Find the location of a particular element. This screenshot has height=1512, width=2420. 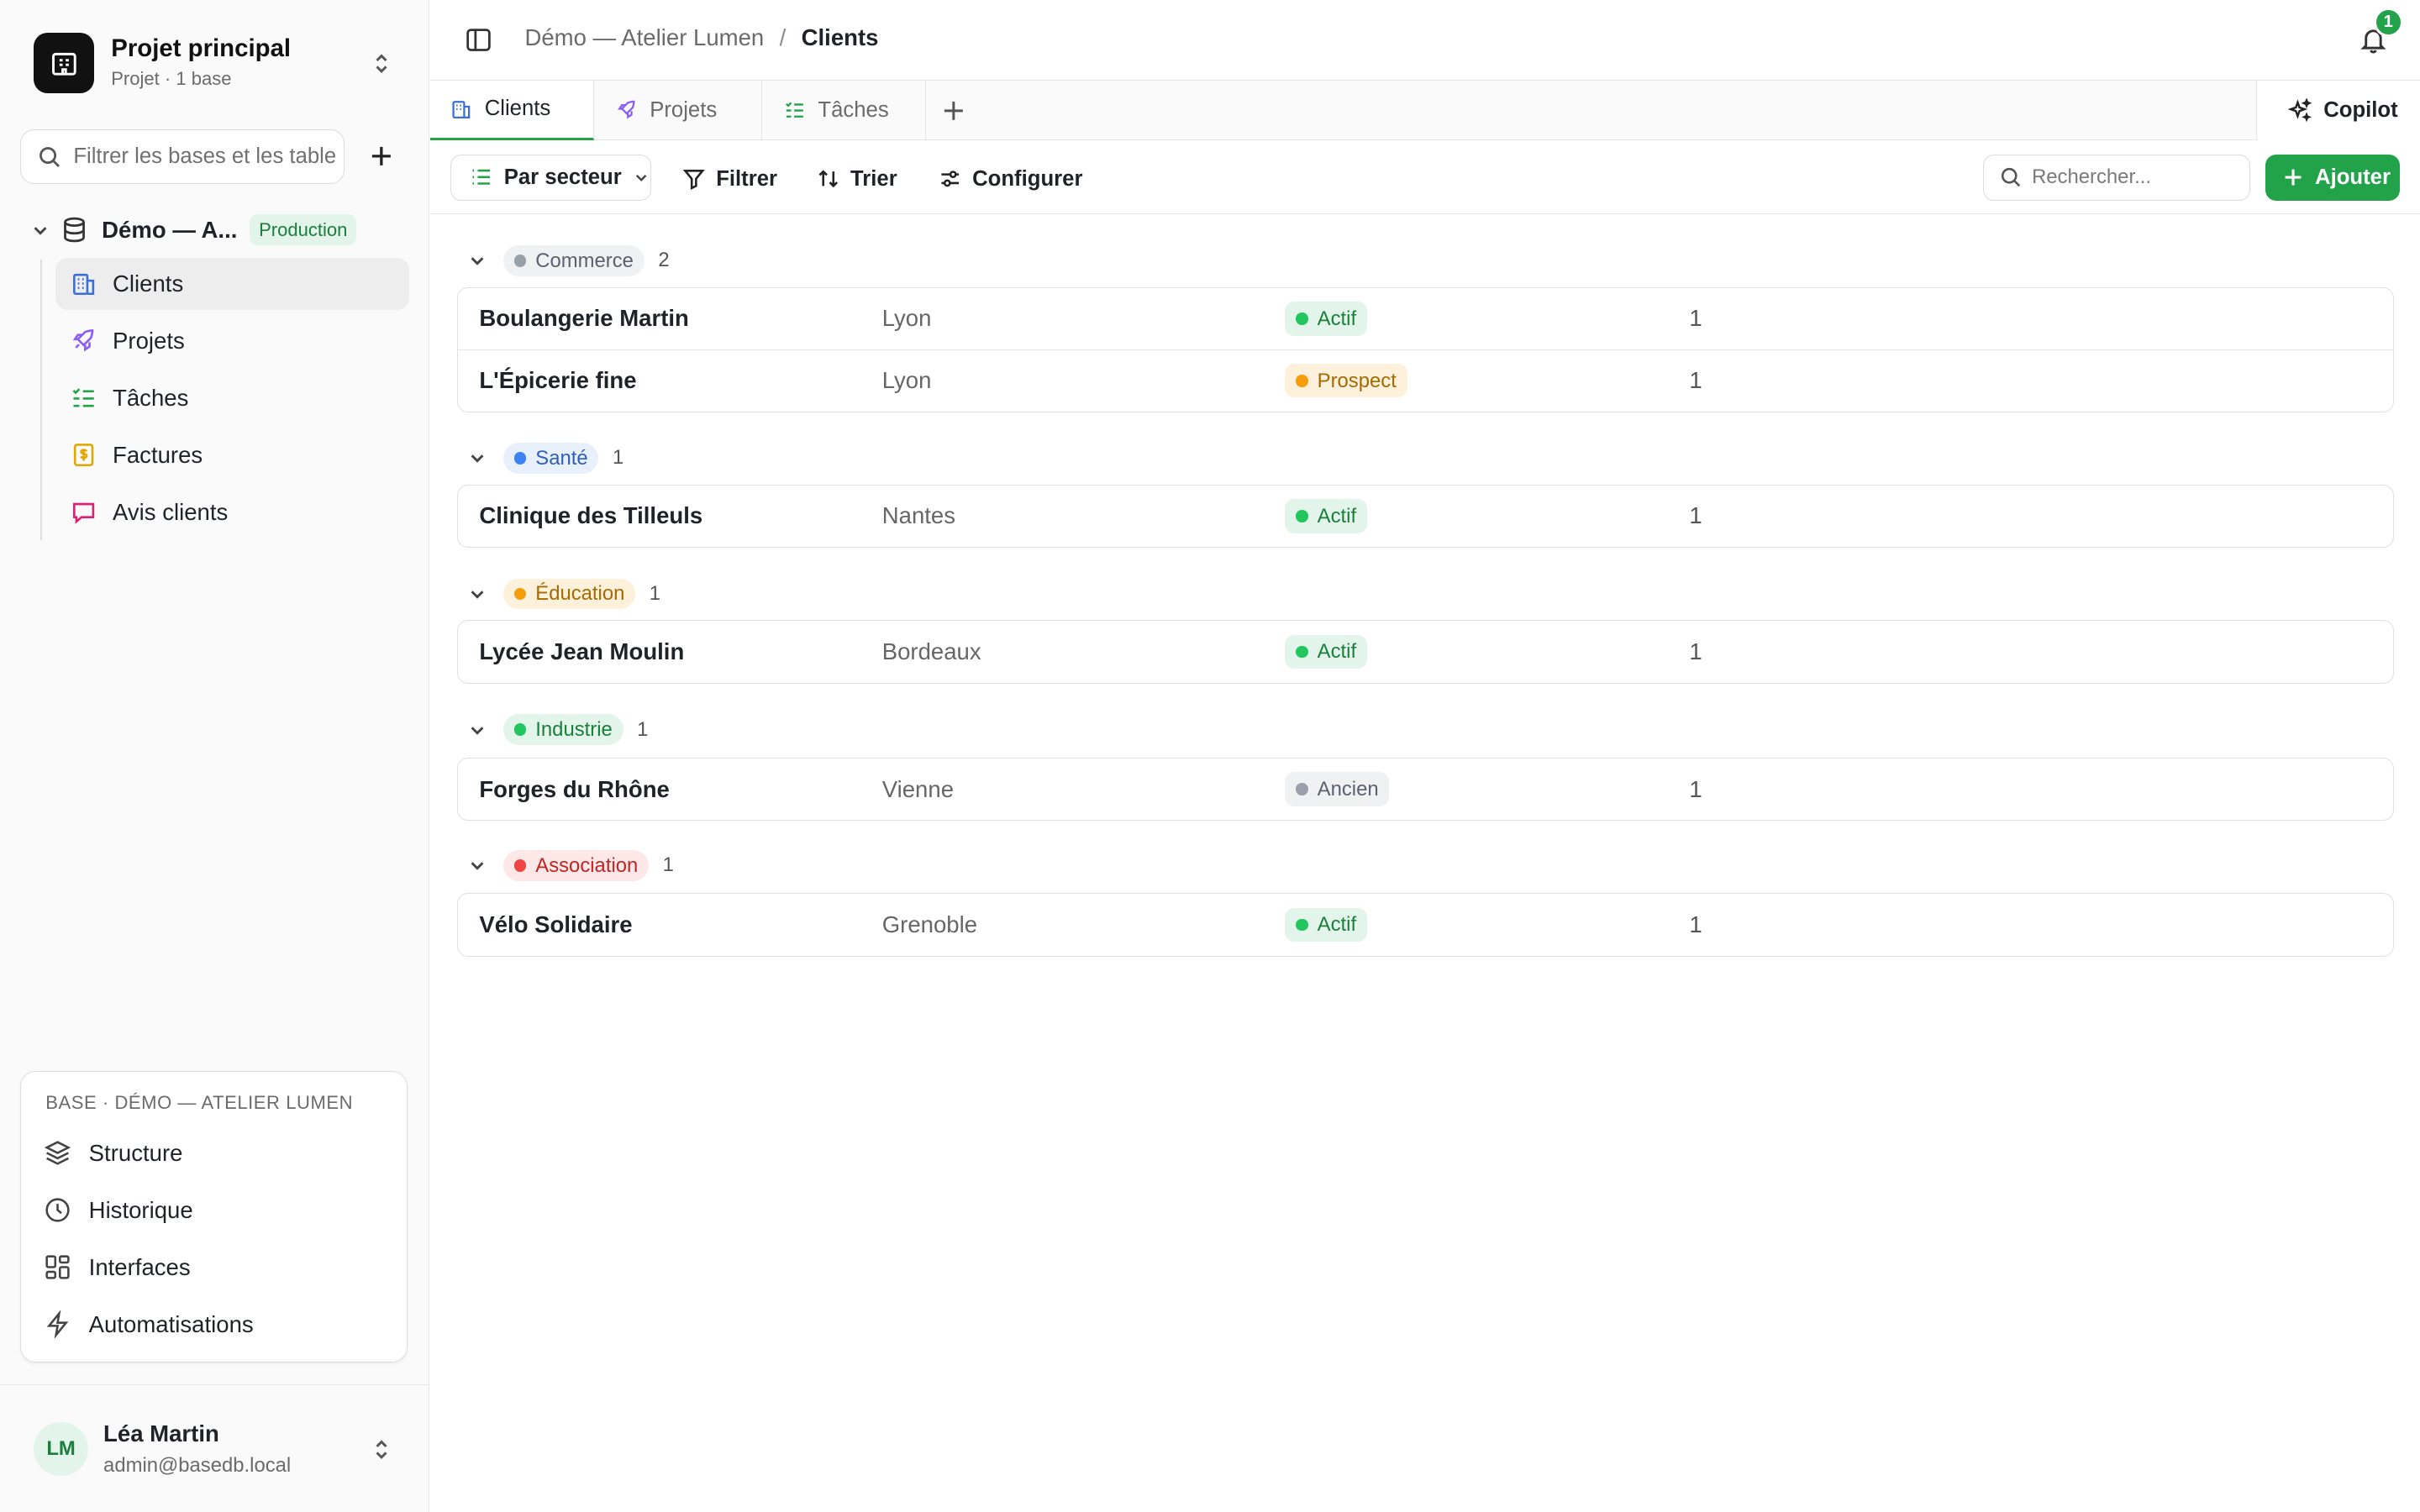

filter-bases-input-wrapper is located at coordinates (182, 156).